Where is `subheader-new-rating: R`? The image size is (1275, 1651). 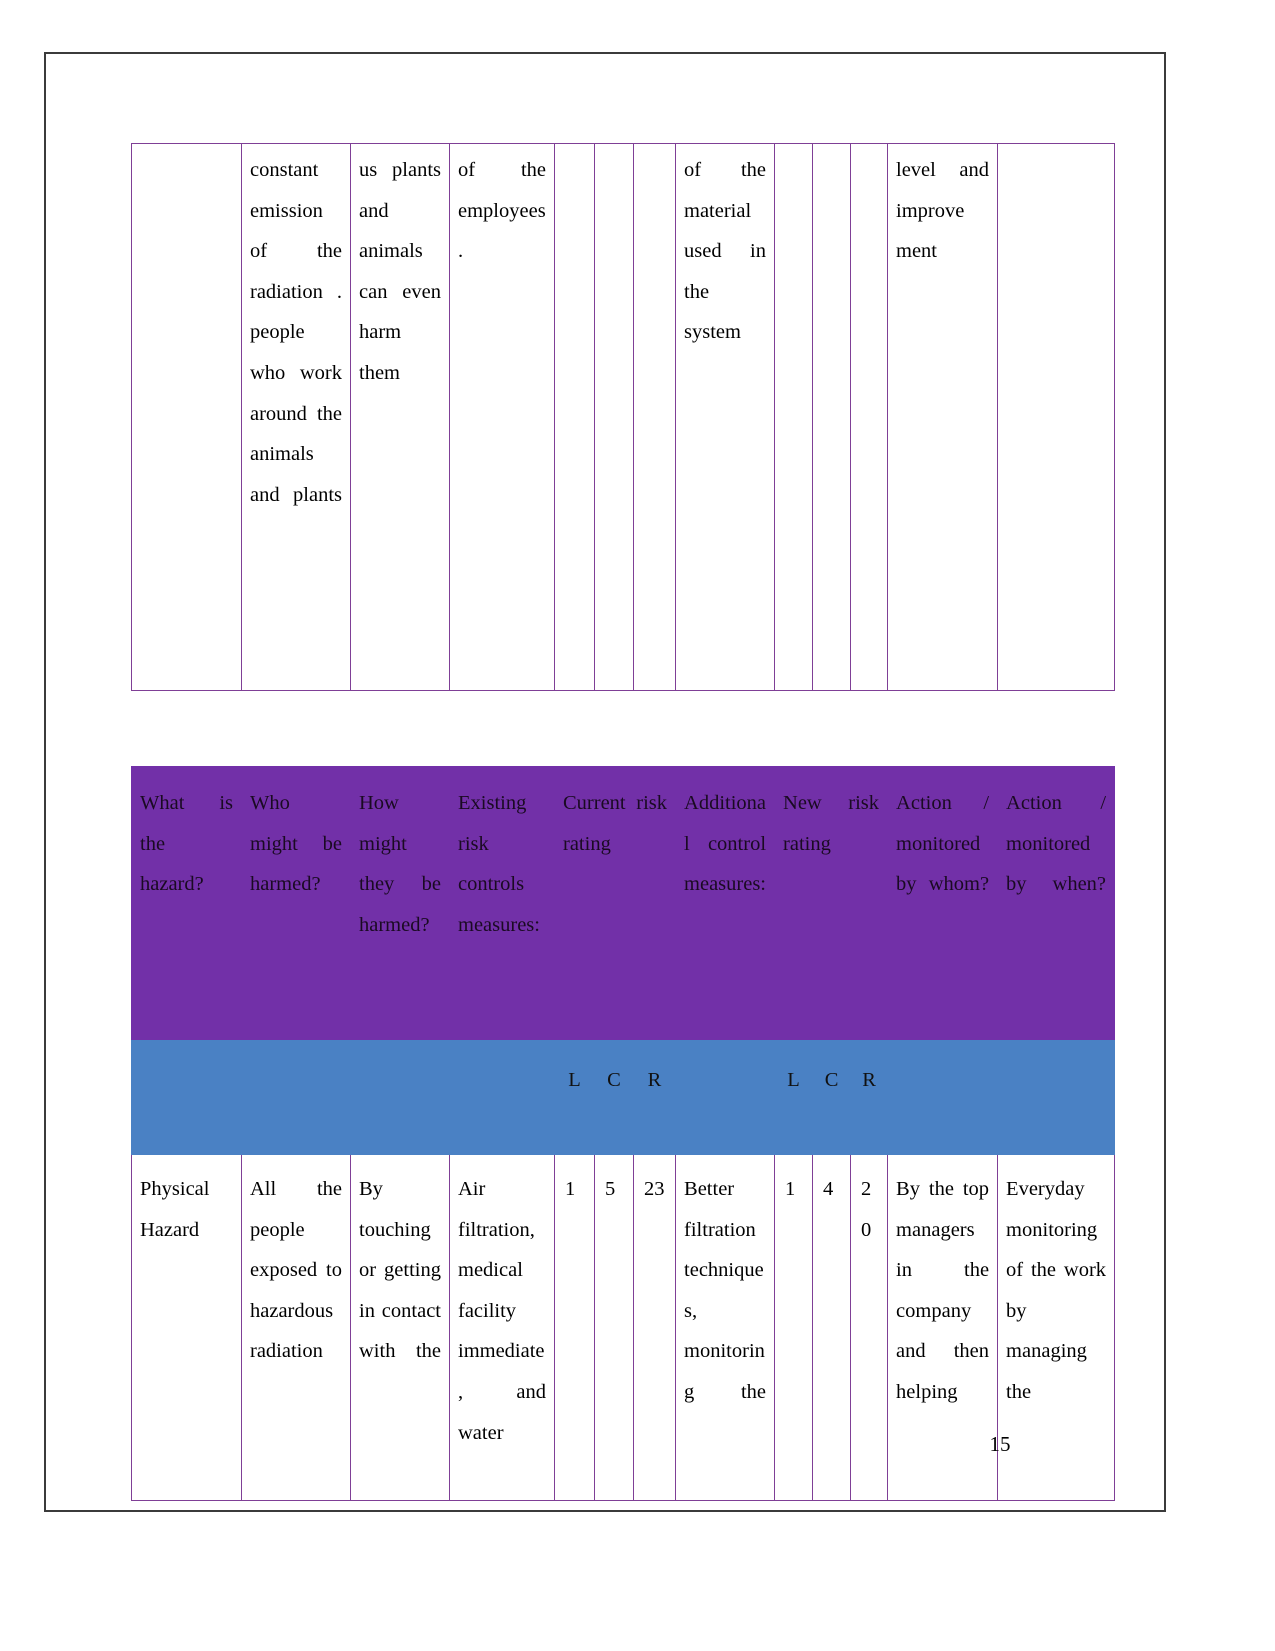
subheader-new-rating: R is located at coordinates (869, 1097).